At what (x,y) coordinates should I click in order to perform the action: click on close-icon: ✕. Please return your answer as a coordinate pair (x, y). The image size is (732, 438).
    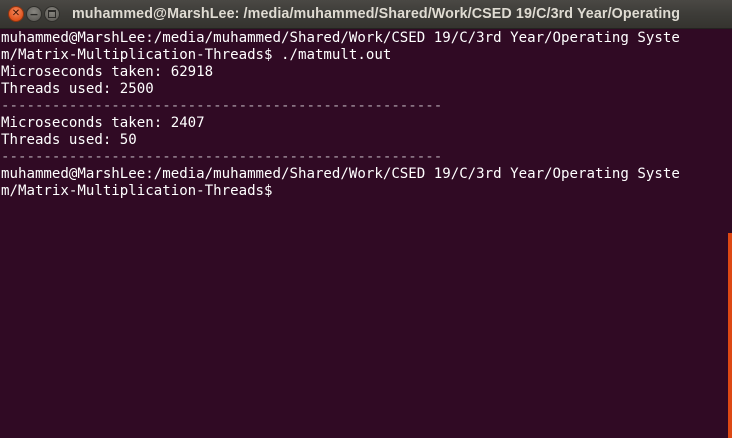
    Looking at the image, I should click on (16, 13).